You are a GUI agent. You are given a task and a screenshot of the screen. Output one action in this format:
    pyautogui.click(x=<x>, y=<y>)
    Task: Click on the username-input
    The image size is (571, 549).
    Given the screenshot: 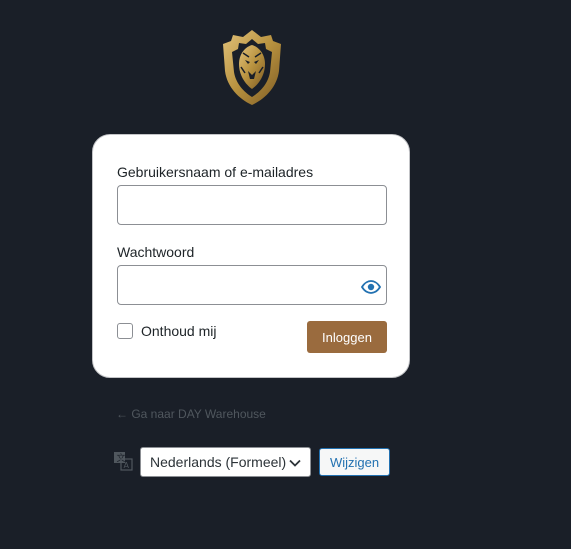 What is the action you would take?
    pyautogui.click(x=252, y=205)
    